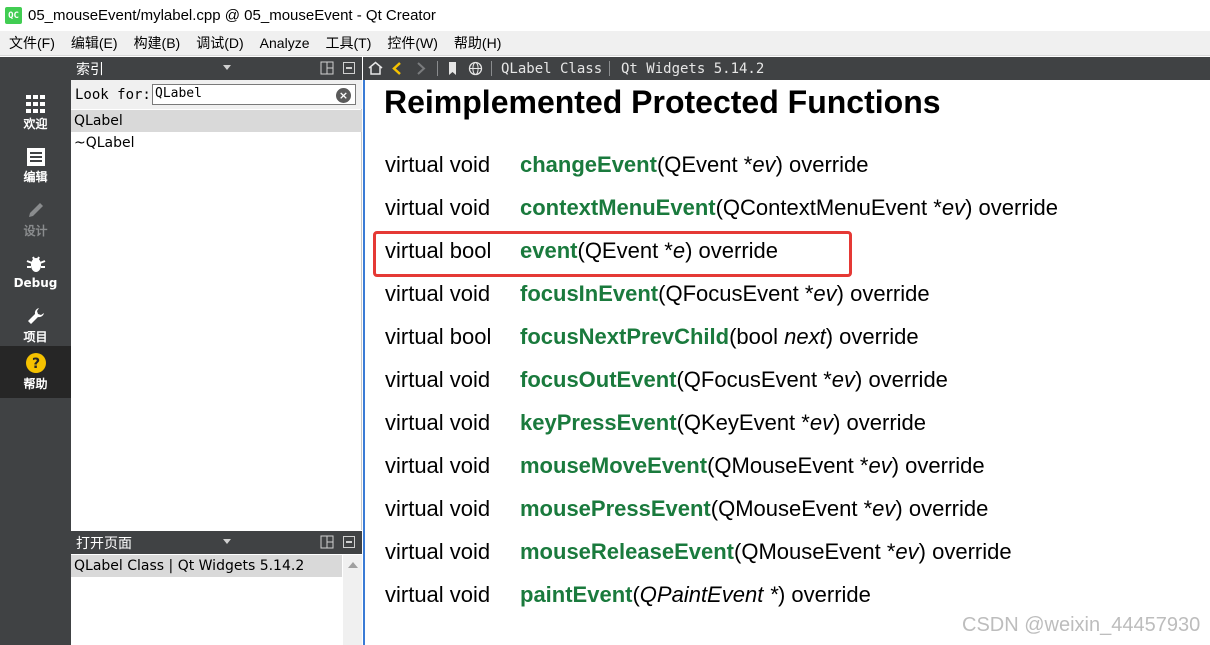 Image resolution: width=1210 pixels, height=645 pixels. I want to click on function-link: changeEvent, so click(588, 164).